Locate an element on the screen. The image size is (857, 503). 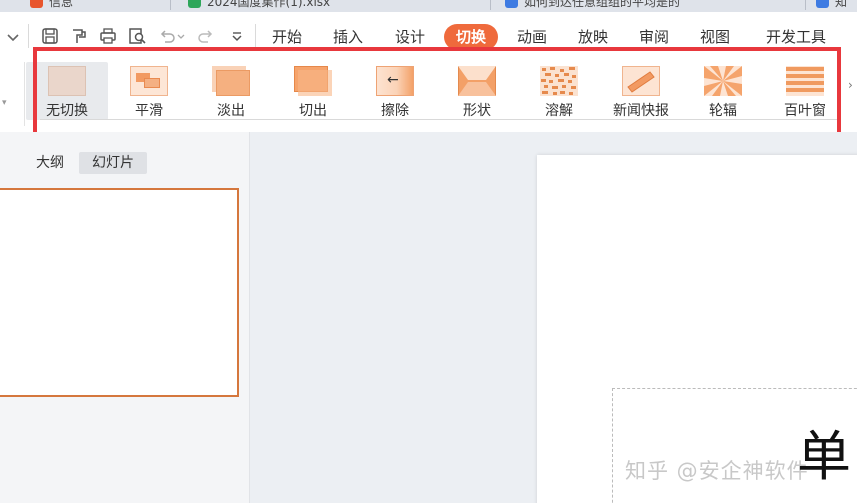
customize-dropdown-icon is located at coordinates (237, 36).